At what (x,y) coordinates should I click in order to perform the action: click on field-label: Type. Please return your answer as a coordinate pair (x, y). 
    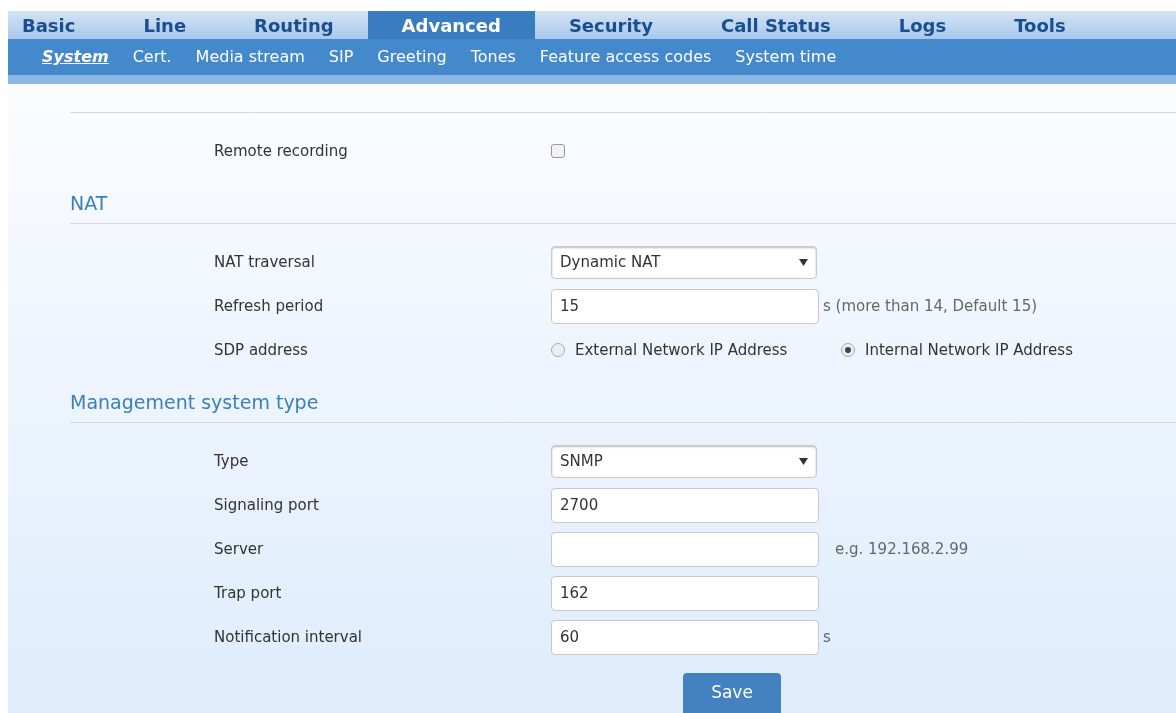
    Looking at the image, I should click on (231, 461).